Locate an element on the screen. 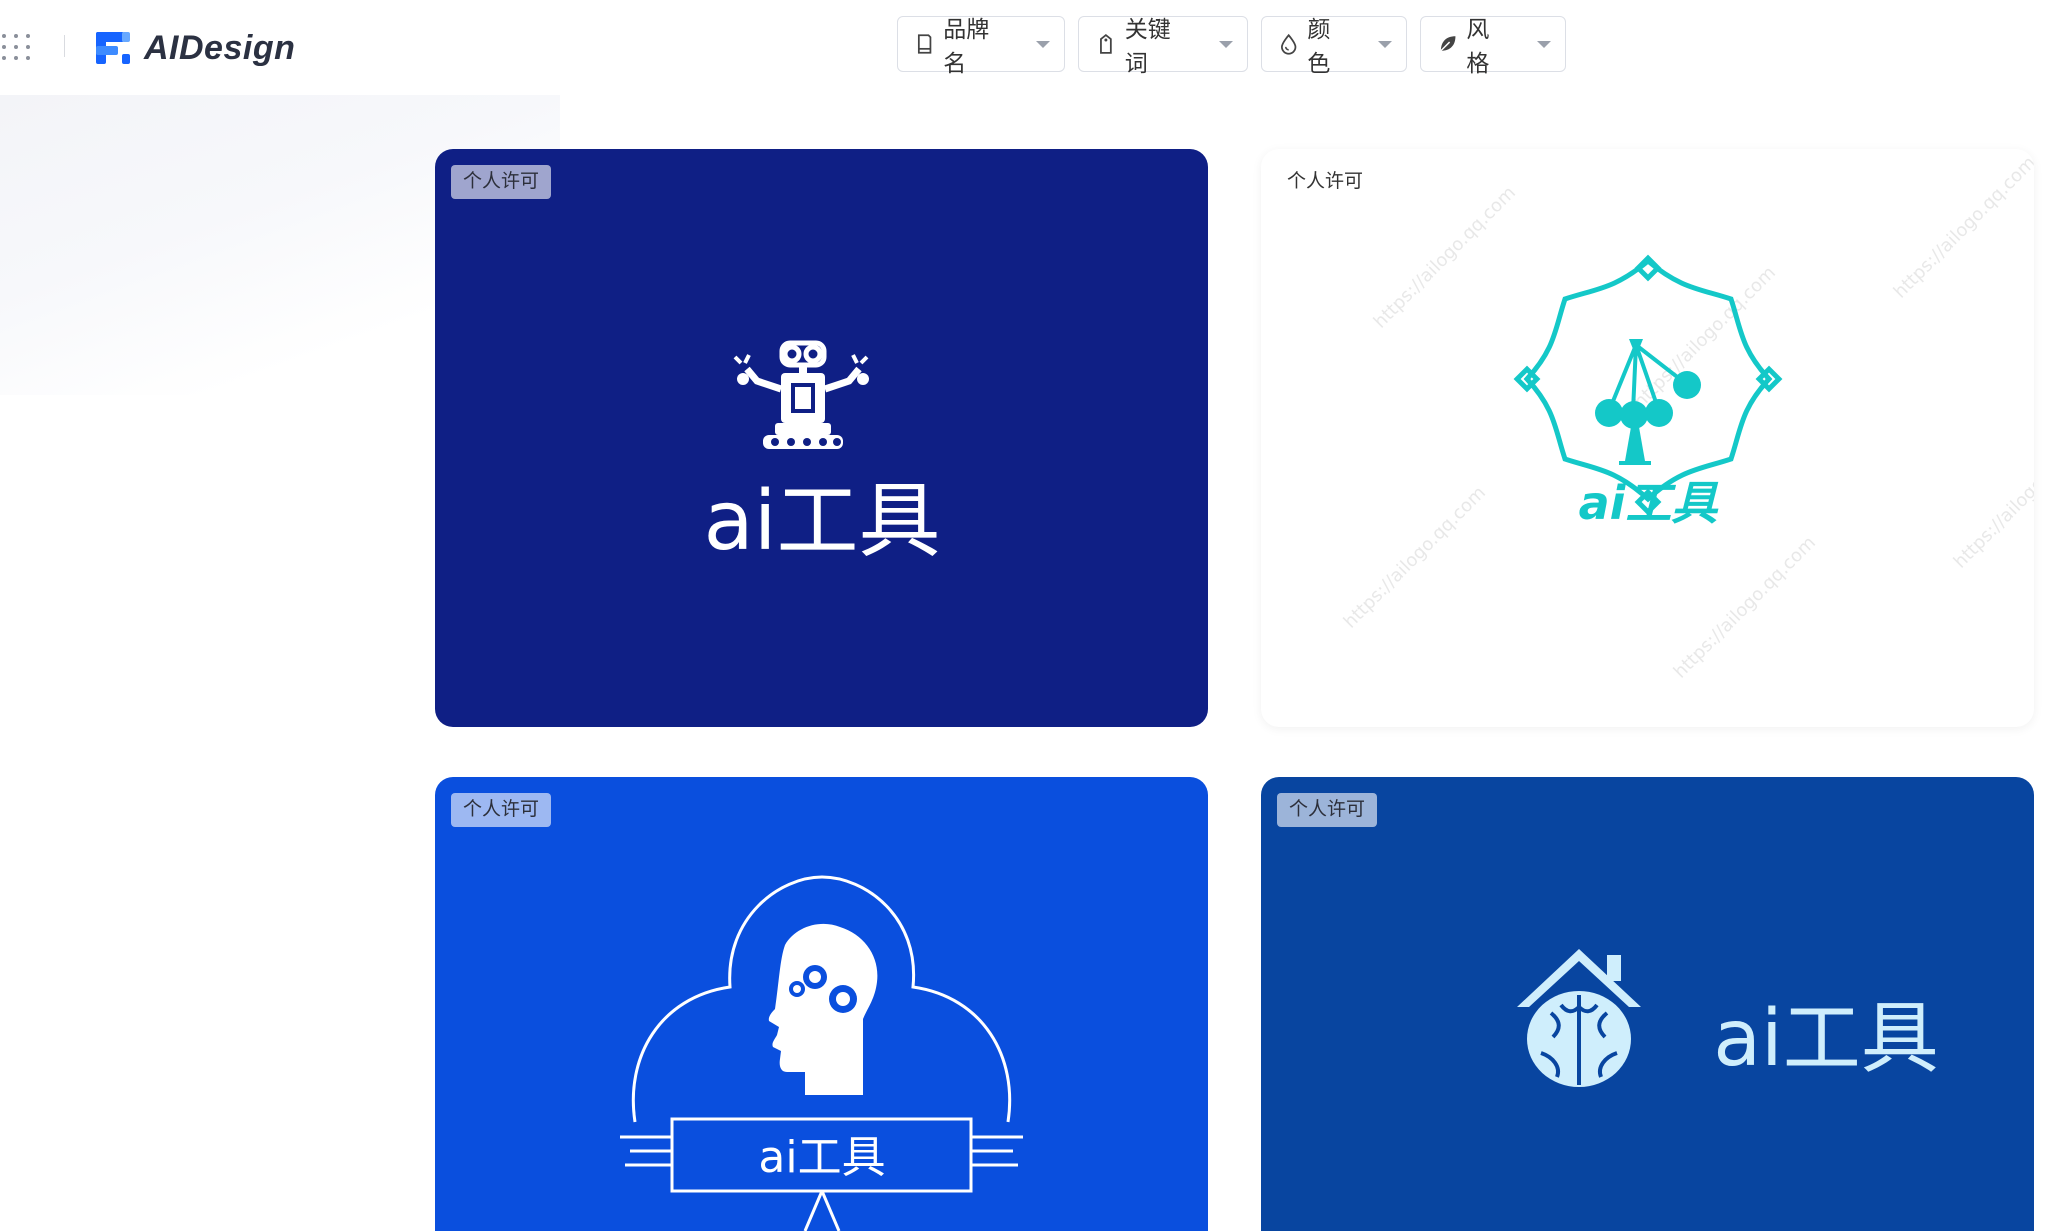  header-divider is located at coordinates (64, 46).